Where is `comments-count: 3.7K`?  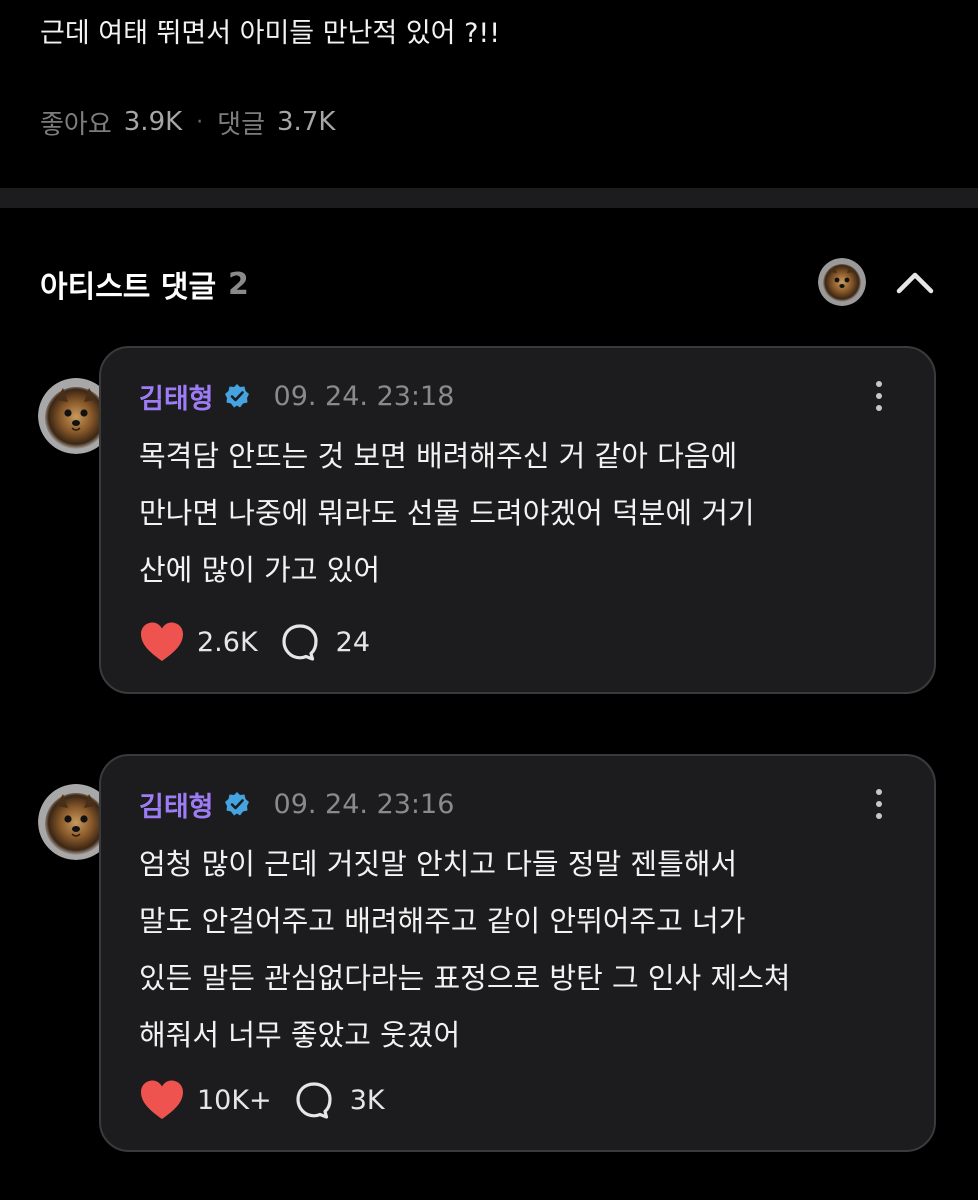 comments-count: 3.7K is located at coordinates (306, 122).